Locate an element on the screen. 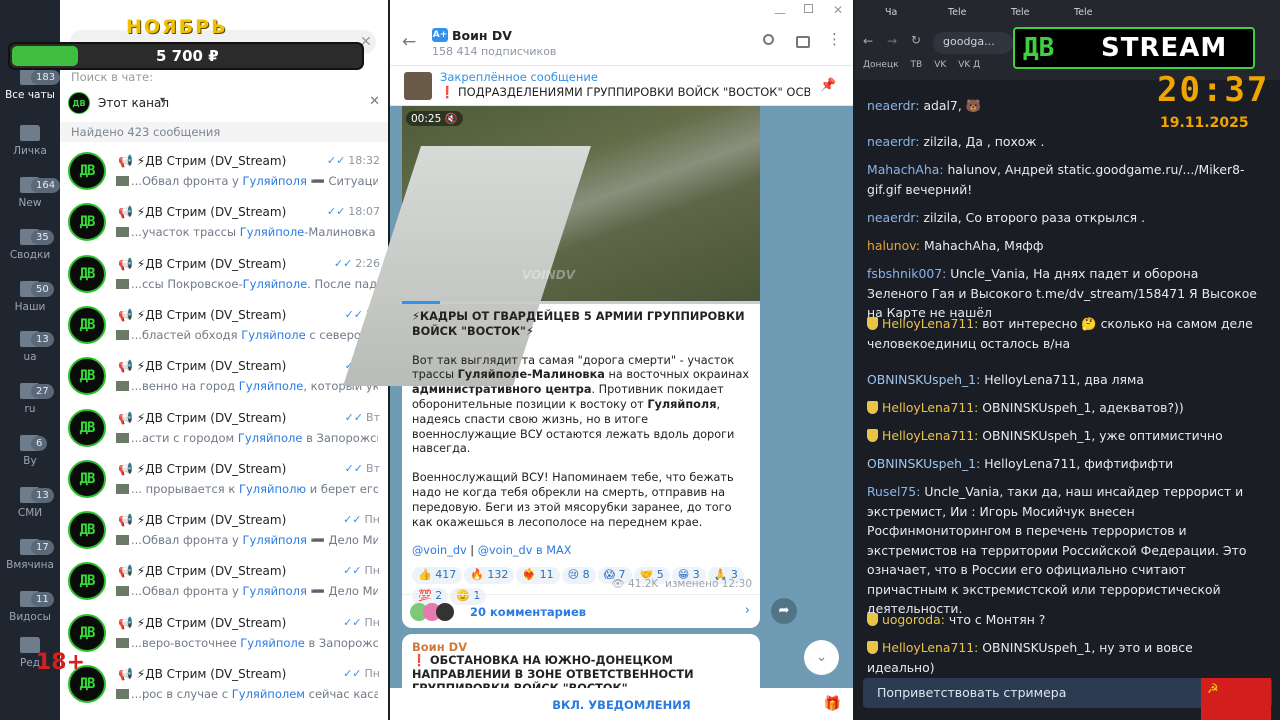  folder-badge: 11 is located at coordinates (42, 599).